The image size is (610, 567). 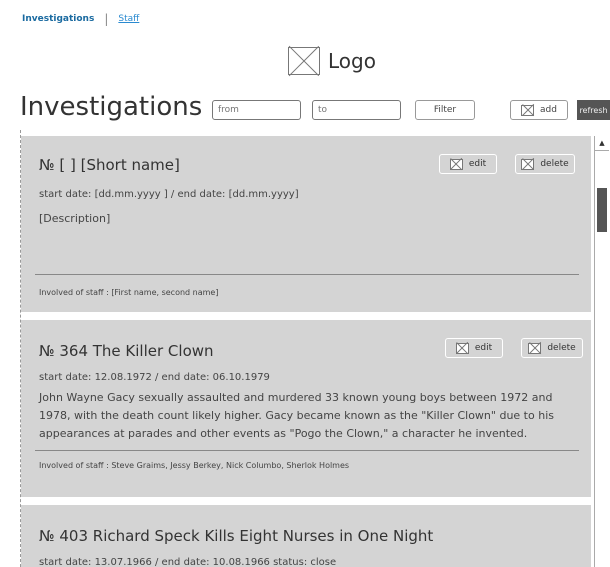 I want to click on page-title: Investigations, so click(x=111, y=107).